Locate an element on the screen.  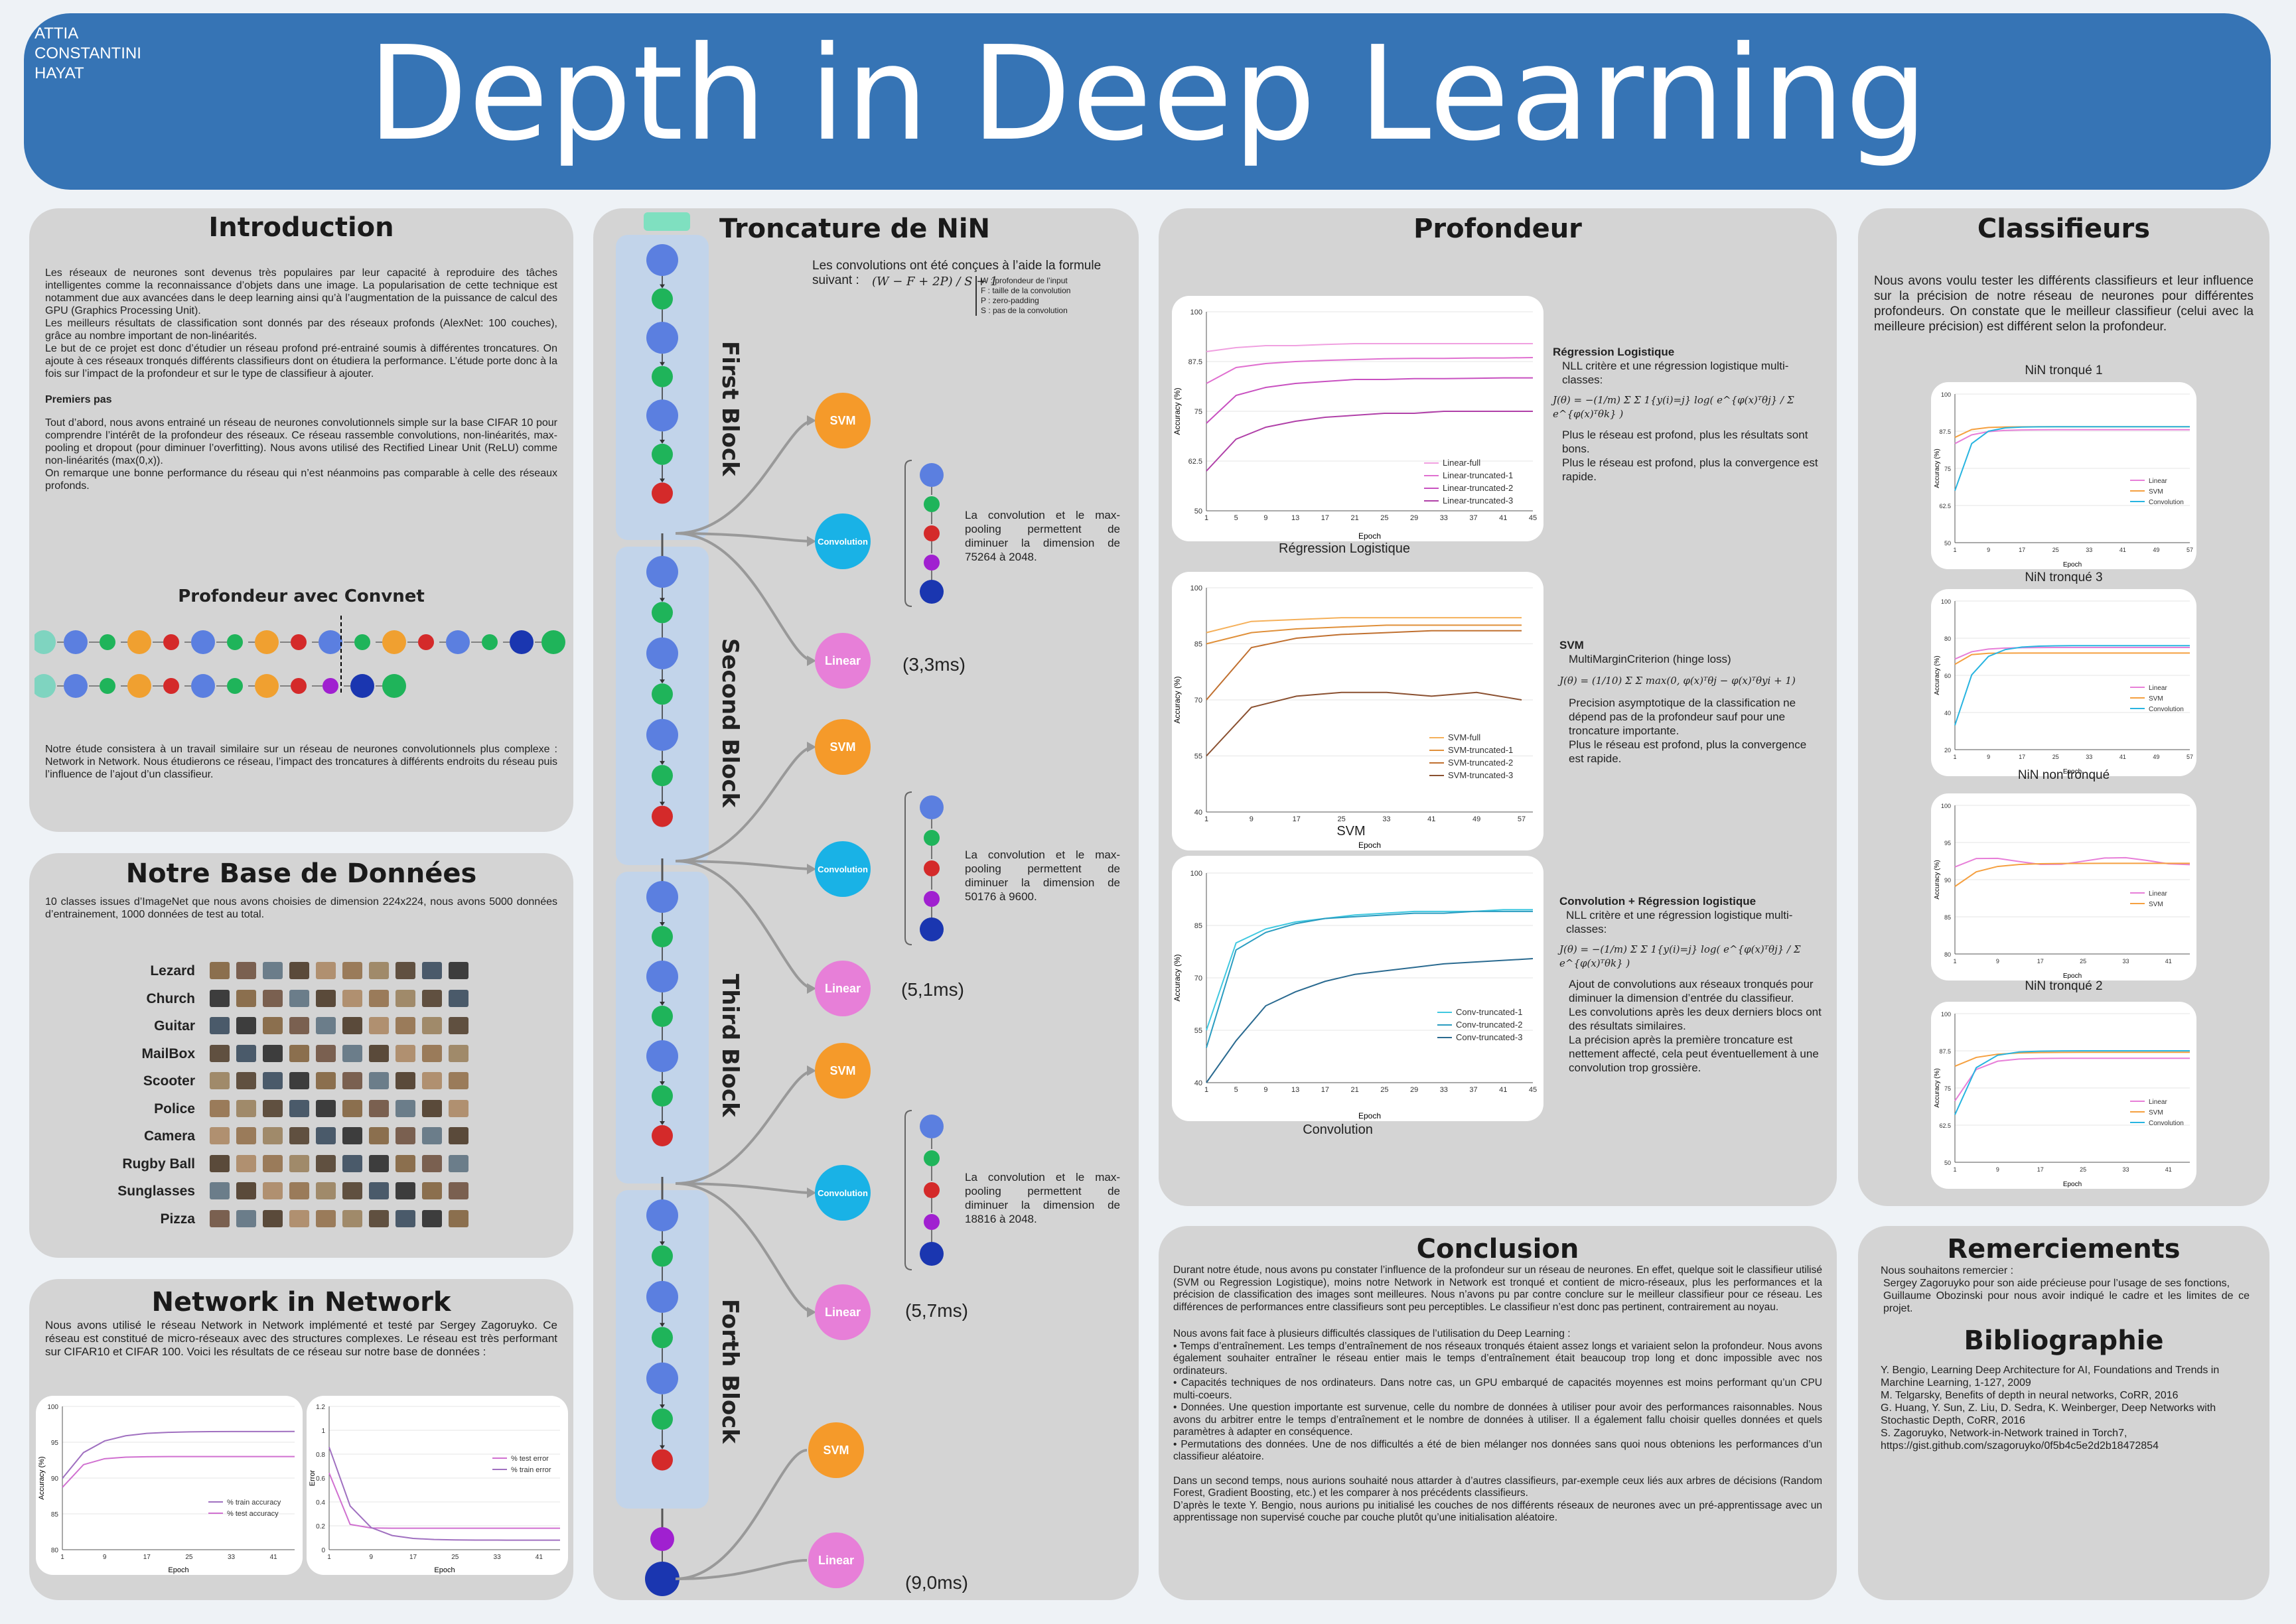
branch-arrow is located at coordinates (744, 925).